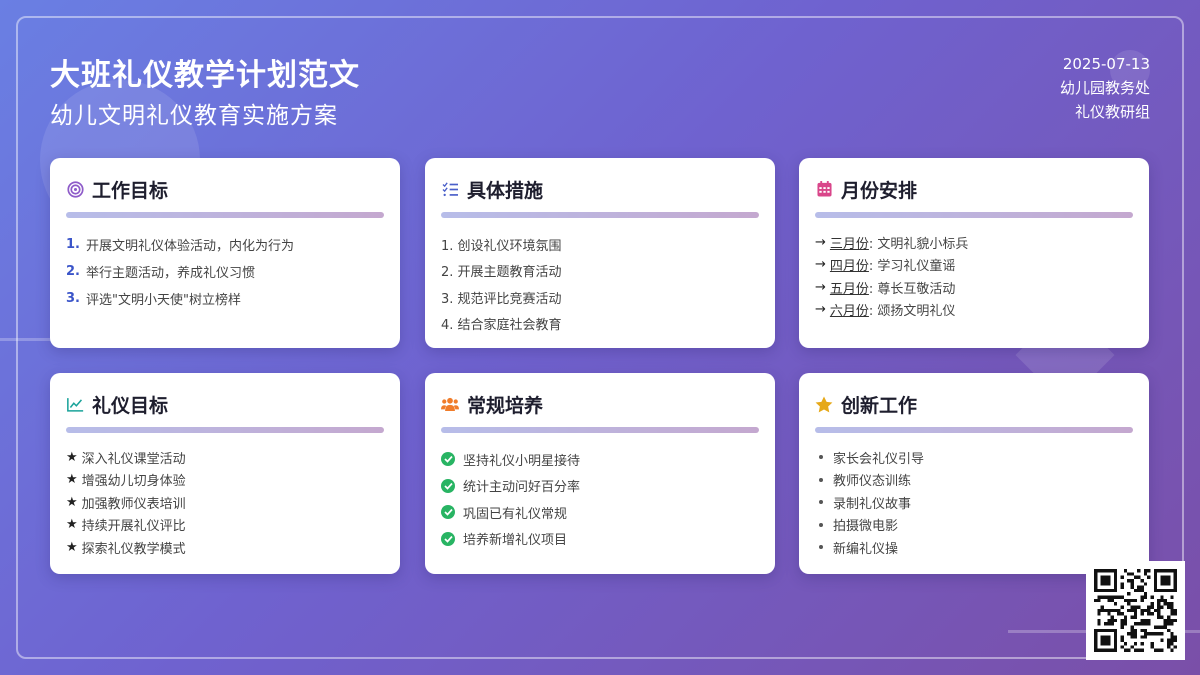 The image size is (1200, 675). I want to click on list-item: 1. 创设礼仪环境氛围, so click(501, 246).